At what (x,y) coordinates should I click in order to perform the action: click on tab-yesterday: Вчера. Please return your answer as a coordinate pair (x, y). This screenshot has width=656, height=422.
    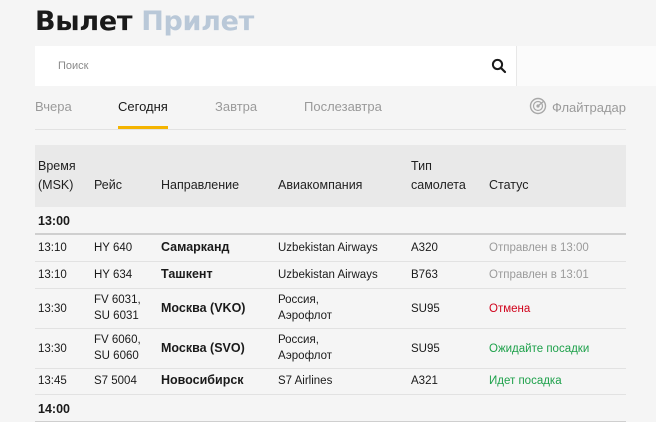
    Looking at the image, I should click on (53, 106).